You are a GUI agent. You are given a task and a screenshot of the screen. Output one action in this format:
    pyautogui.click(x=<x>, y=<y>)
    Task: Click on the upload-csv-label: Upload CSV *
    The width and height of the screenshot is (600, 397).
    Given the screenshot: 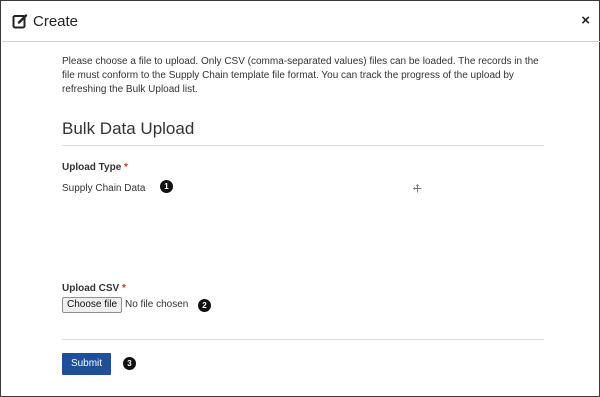 What is the action you would take?
    pyautogui.click(x=94, y=288)
    